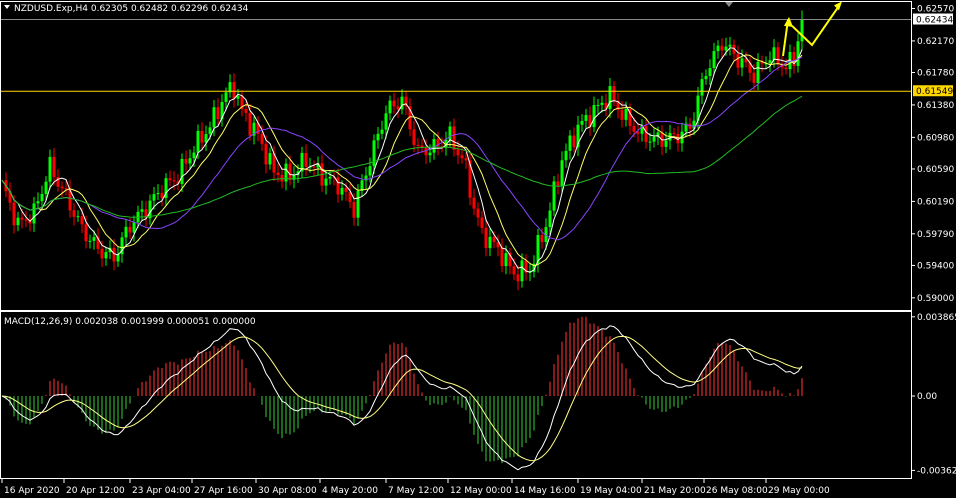 The image size is (956, 498). I want to click on macd-y-tick-label: 0.00, so click(927, 397).